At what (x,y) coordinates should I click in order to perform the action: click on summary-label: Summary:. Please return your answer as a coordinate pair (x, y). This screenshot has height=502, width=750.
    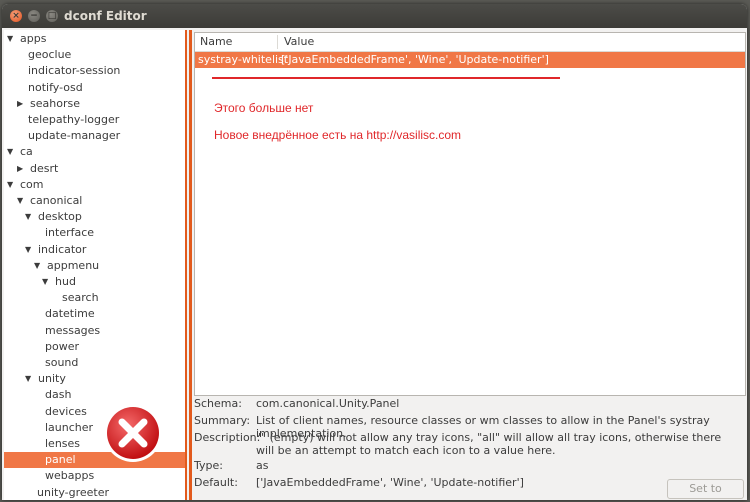
    Looking at the image, I should click on (222, 420).